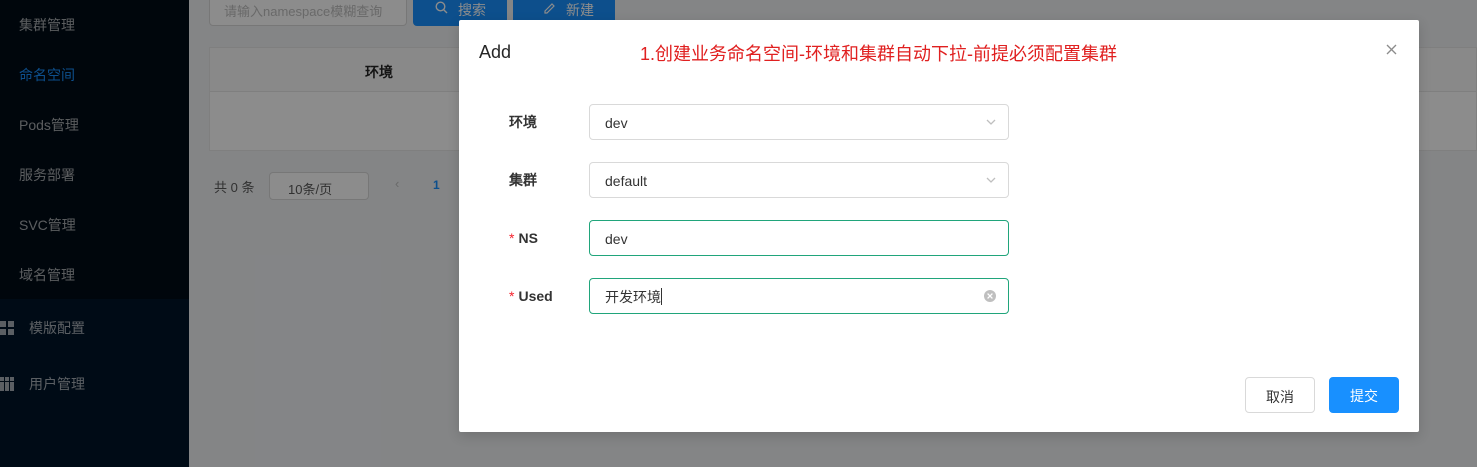  I want to click on submit-button-label: 提交, so click(1364, 396).